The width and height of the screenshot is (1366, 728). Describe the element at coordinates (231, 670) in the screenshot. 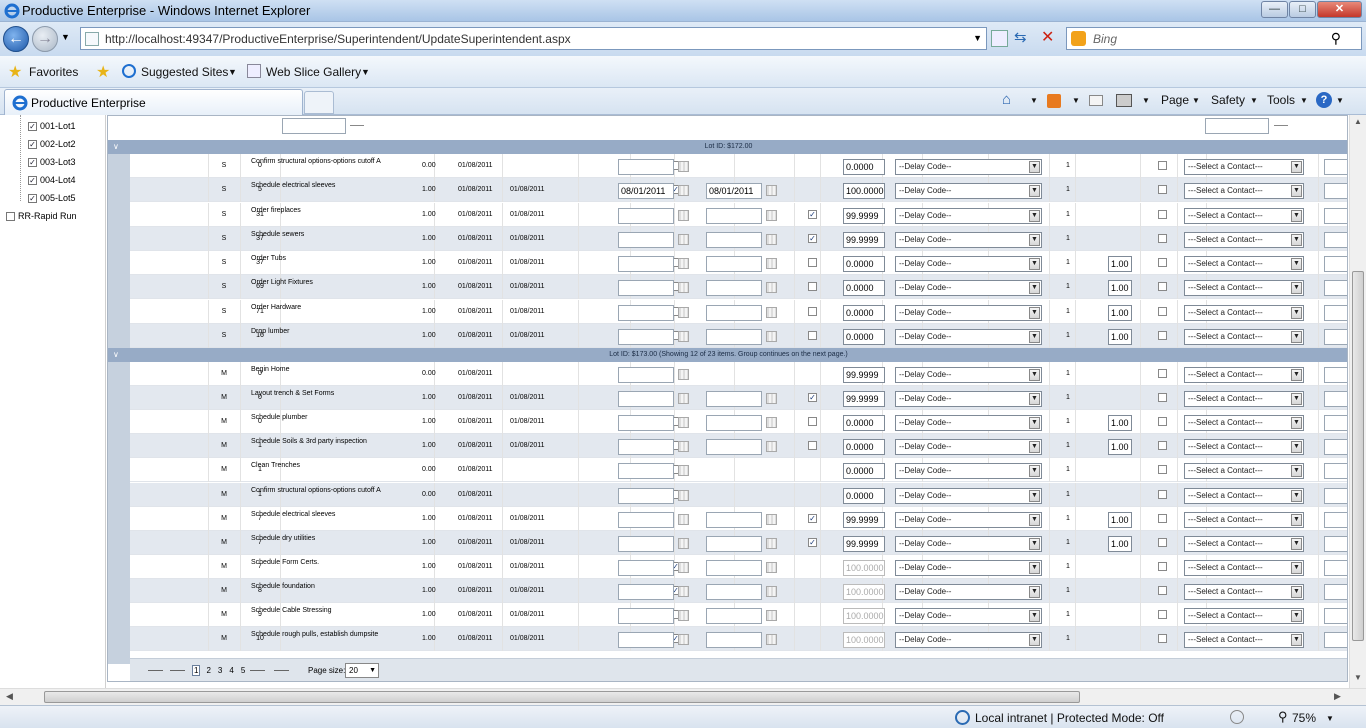

I see `page-number-link: 4` at that location.